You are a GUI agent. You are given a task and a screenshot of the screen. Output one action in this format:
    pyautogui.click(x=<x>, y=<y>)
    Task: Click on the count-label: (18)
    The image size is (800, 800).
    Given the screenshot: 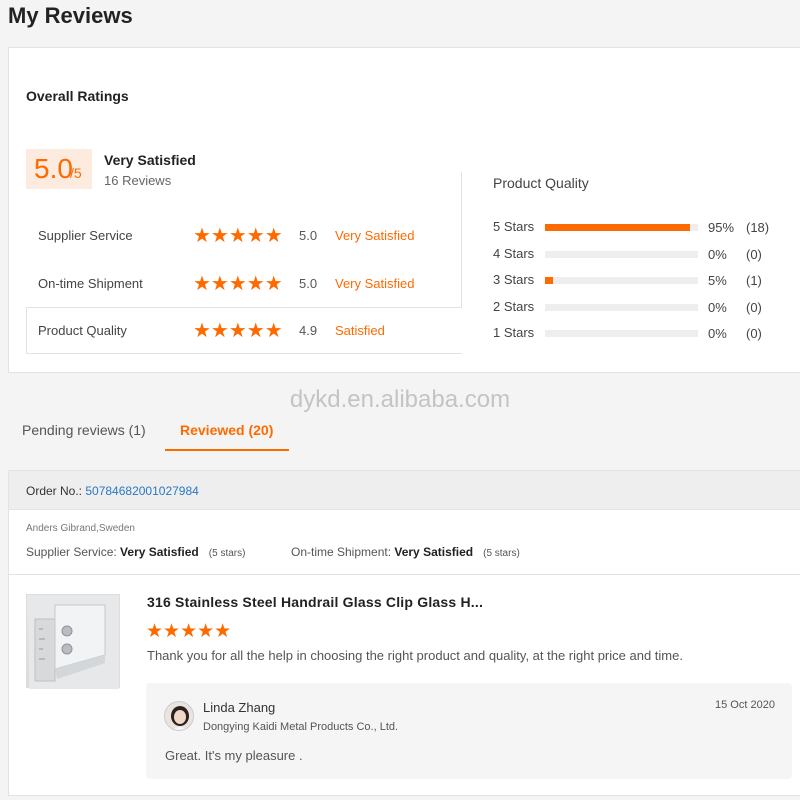 What is the action you would take?
    pyautogui.click(x=758, y=227)
    